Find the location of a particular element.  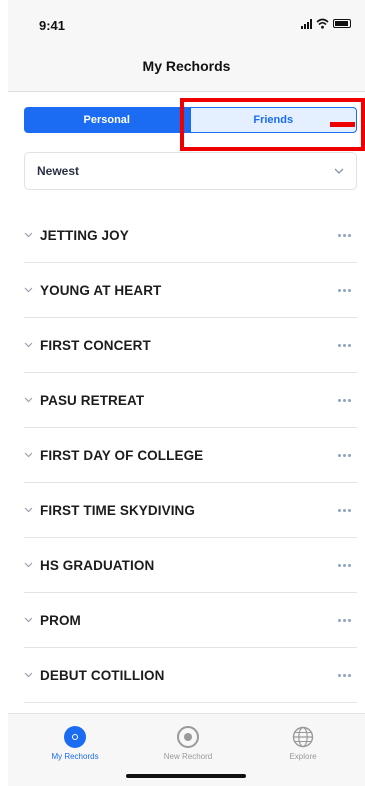

tab-label: Explore is located at coordinates (303, 756).